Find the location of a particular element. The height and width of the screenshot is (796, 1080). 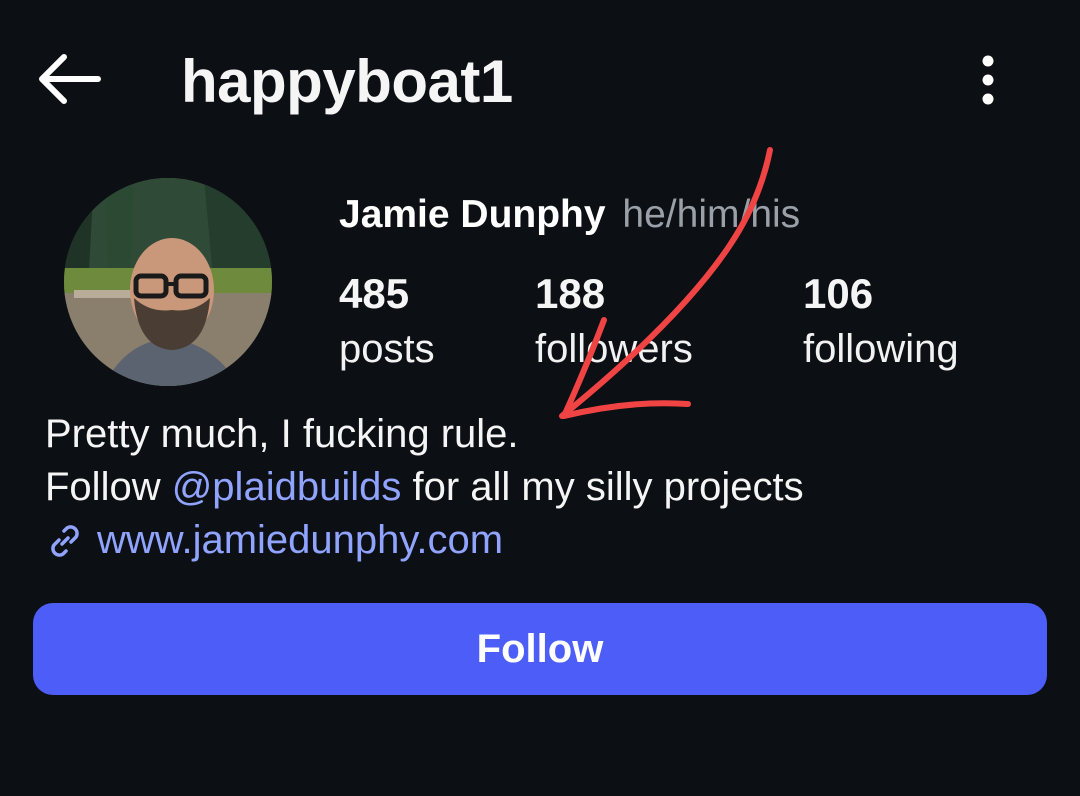

posts-count: 485 is located at coordinates (374, 293).